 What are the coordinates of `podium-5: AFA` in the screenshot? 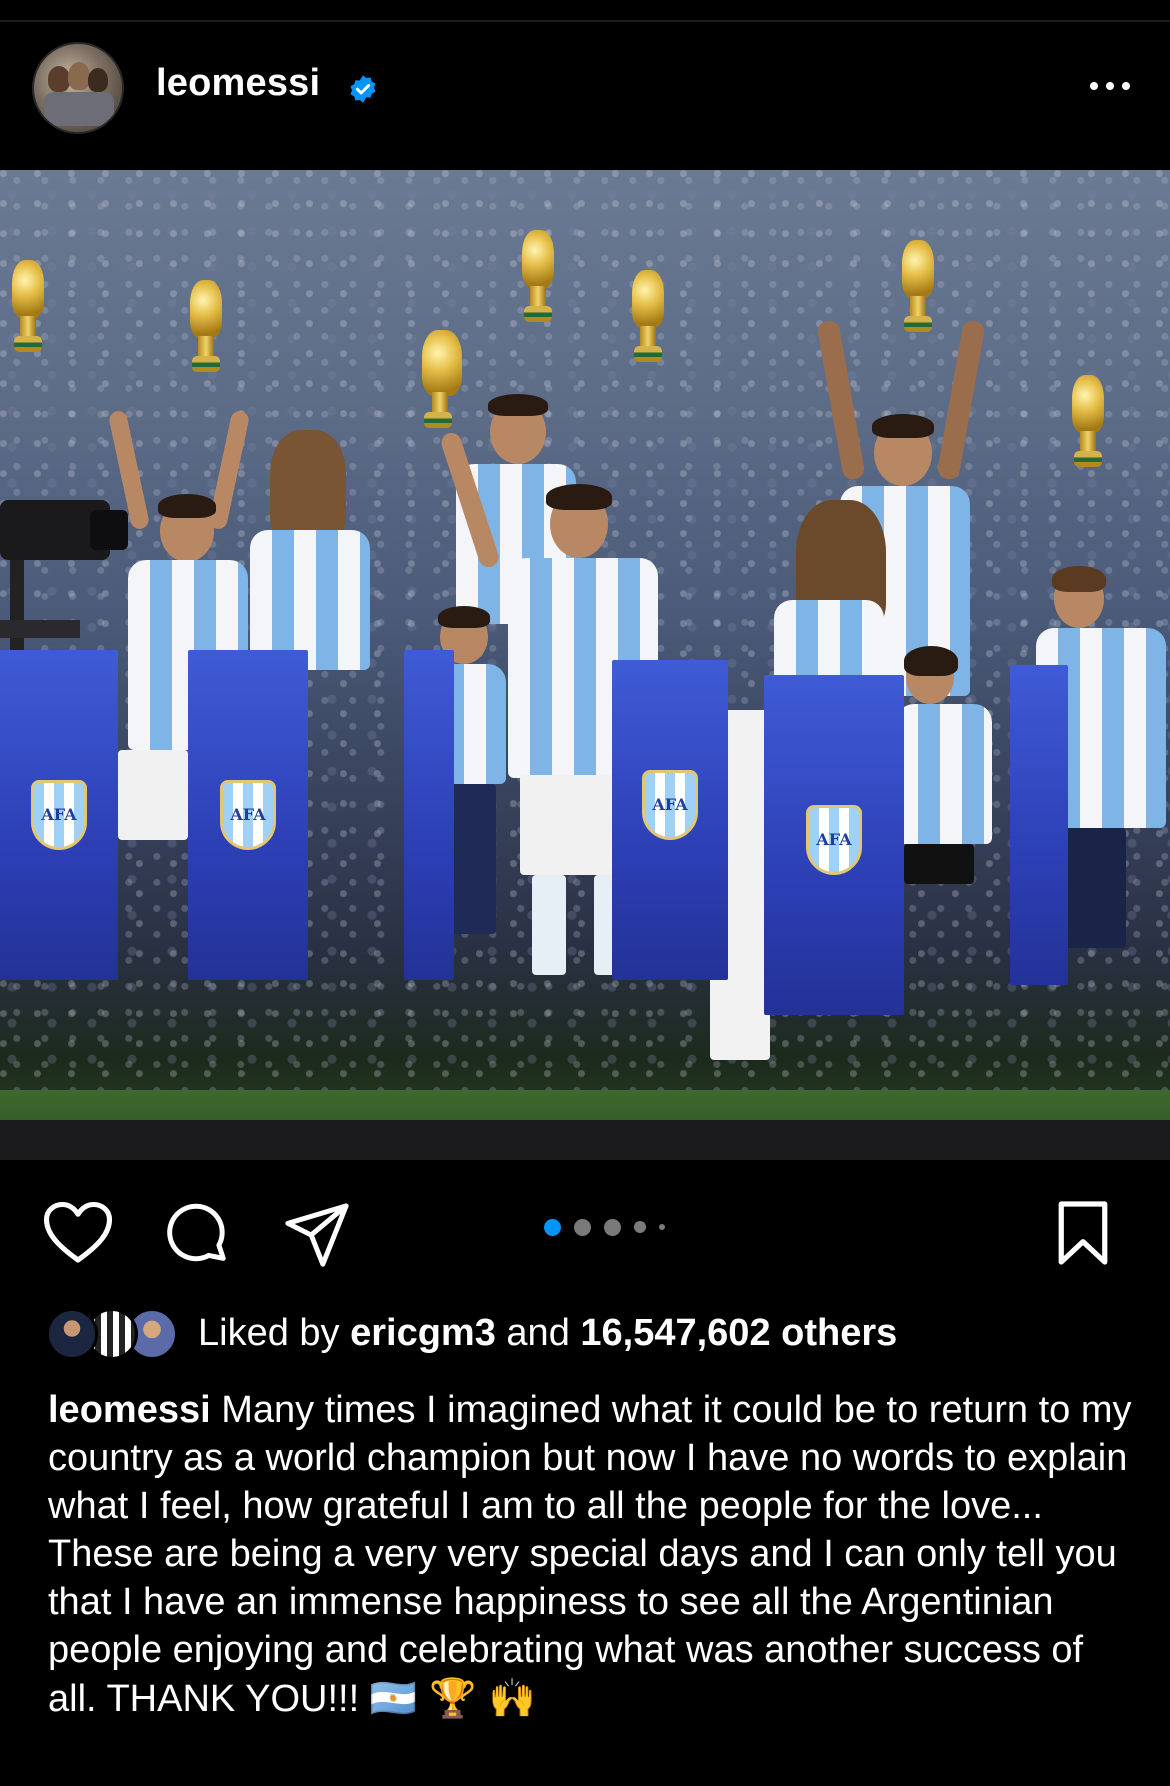 It's located at (834, 845).